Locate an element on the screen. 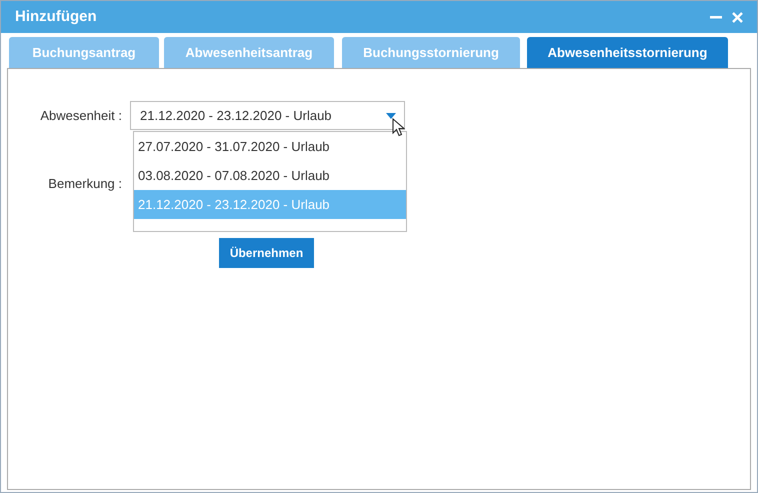 The image size is (758, 493). remark-label: Bemerkung : is located at coordinates (85, 184).